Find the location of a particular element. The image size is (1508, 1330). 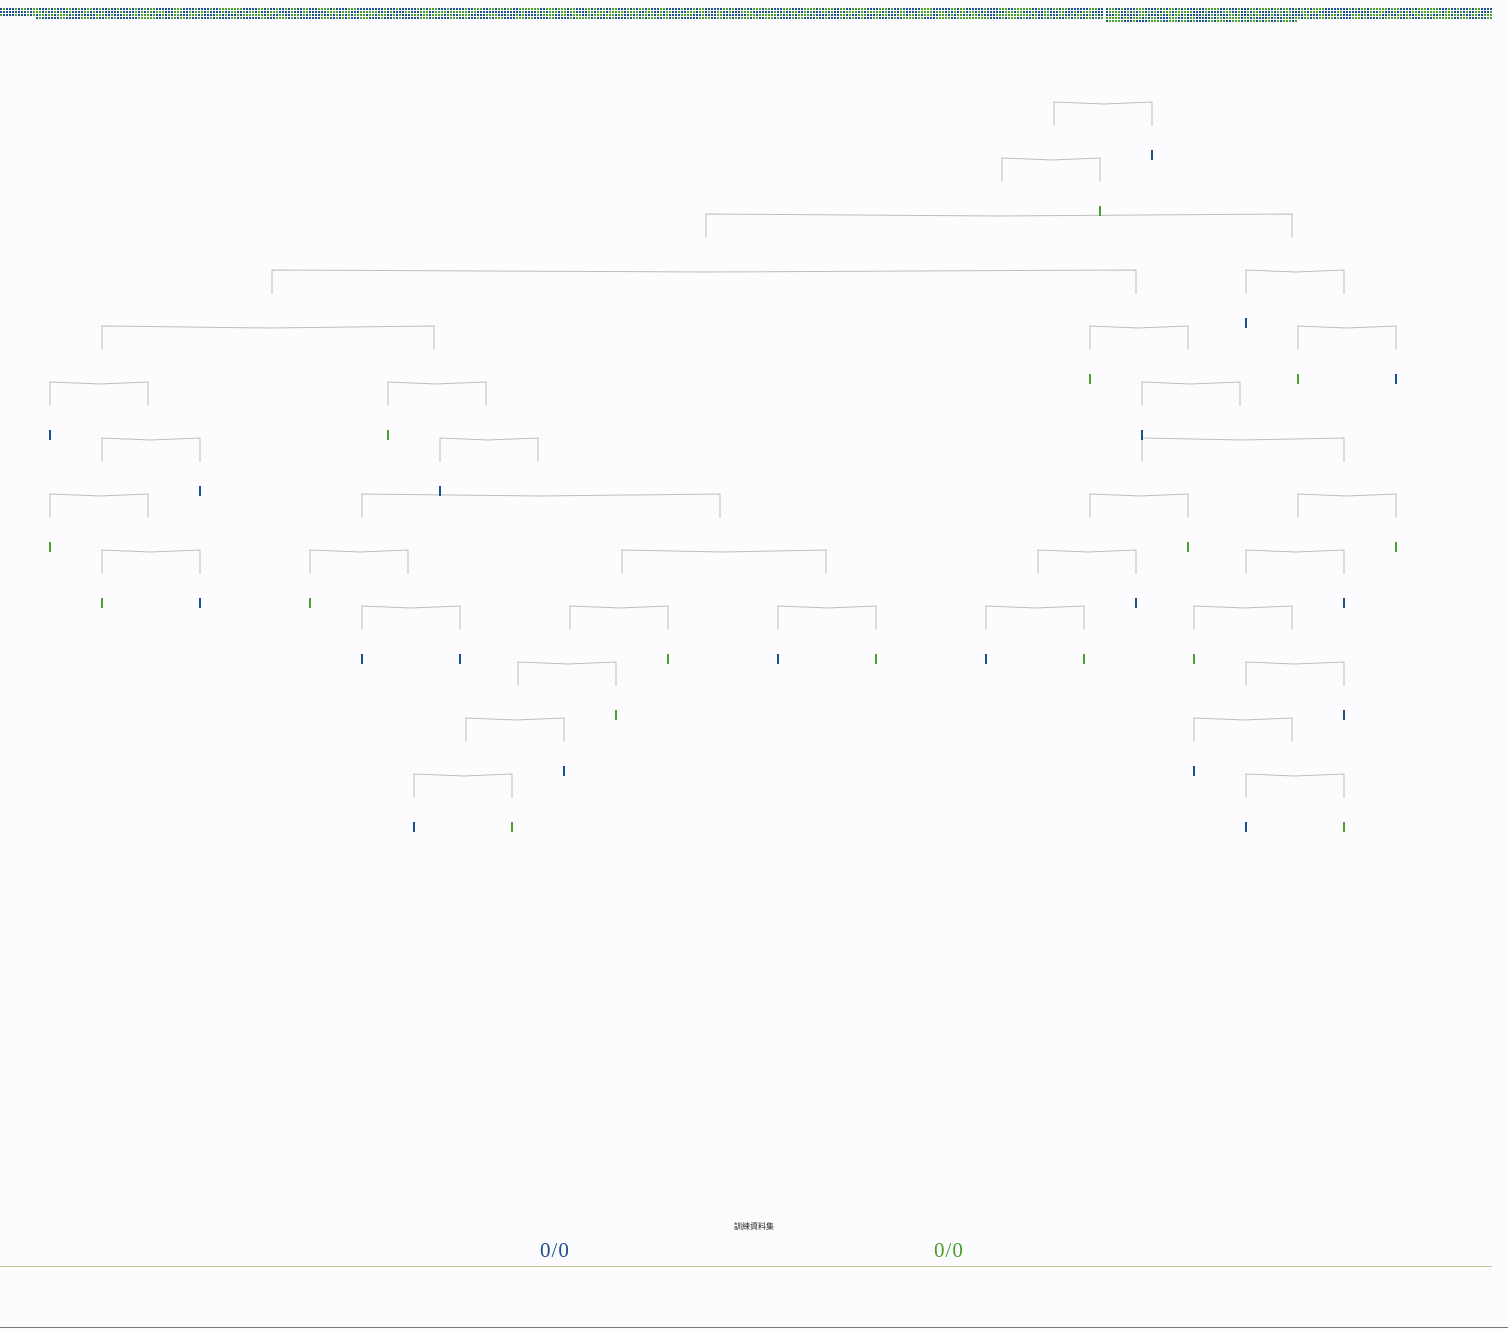

baseline is located at coordinates (746, 1266).